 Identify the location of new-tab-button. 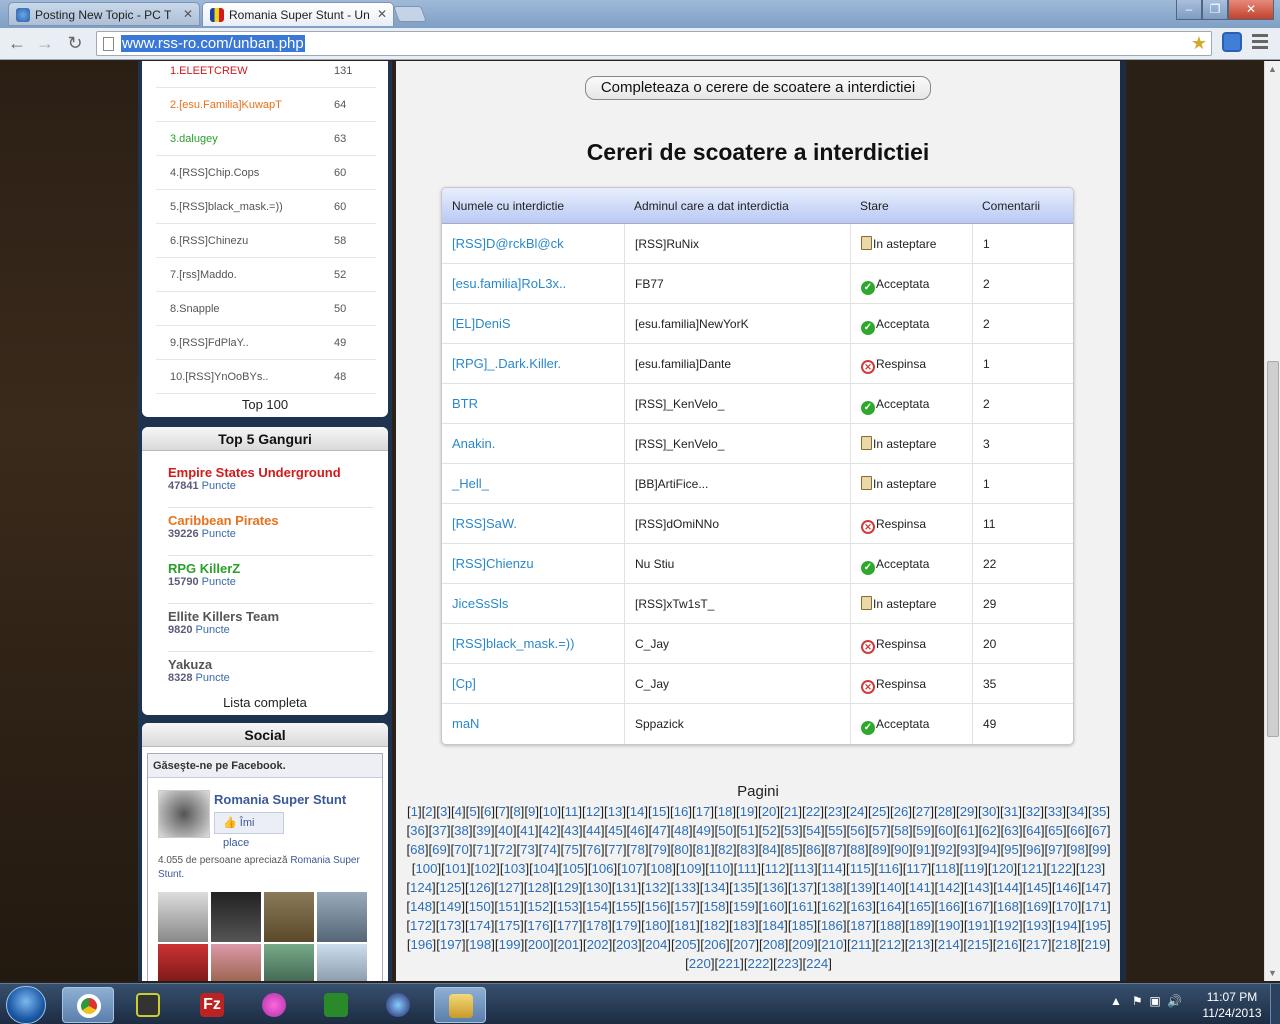
(410, 14).